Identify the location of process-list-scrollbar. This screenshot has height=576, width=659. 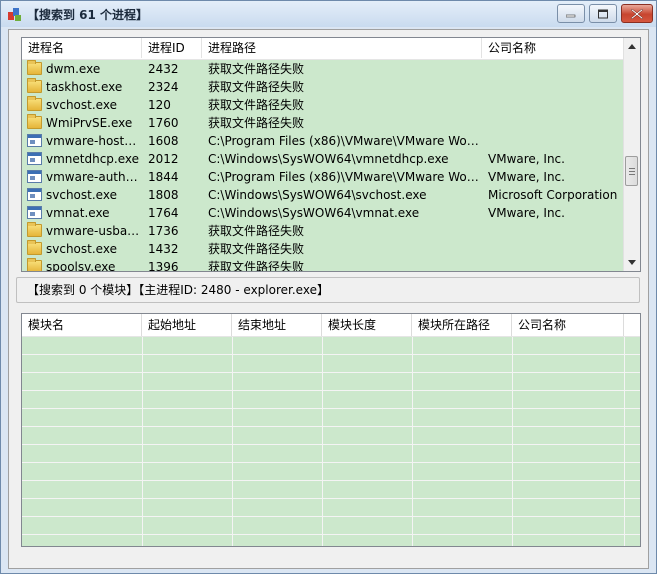
(631, 154).